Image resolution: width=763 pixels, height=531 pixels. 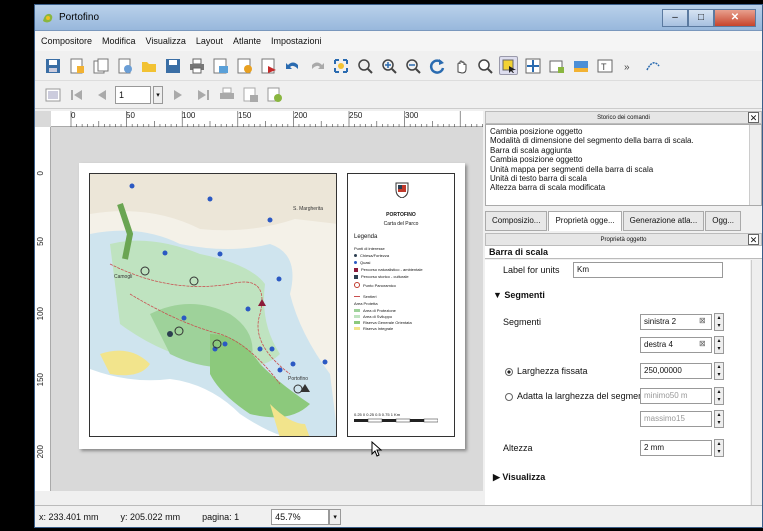 What do you see at coordinates (623, 178) in the screenshot?
I see `history-item: Unità di testo barra di scala` at bounding box center [623, 178].